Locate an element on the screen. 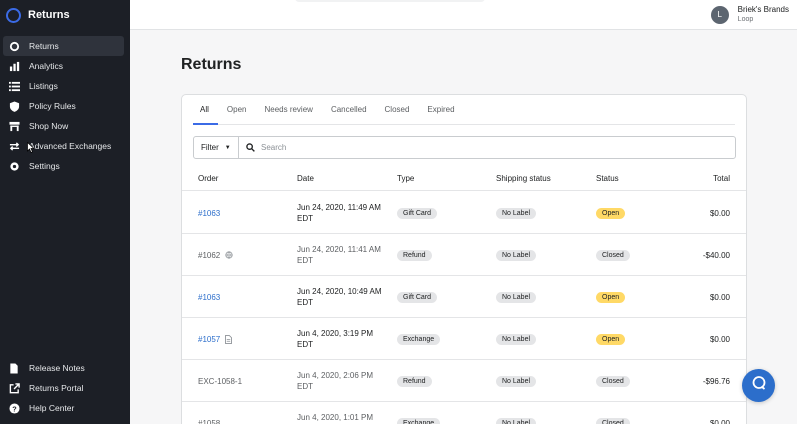 This screenshot has height=424, width=797. search-input is located at coordinates (481, 147).